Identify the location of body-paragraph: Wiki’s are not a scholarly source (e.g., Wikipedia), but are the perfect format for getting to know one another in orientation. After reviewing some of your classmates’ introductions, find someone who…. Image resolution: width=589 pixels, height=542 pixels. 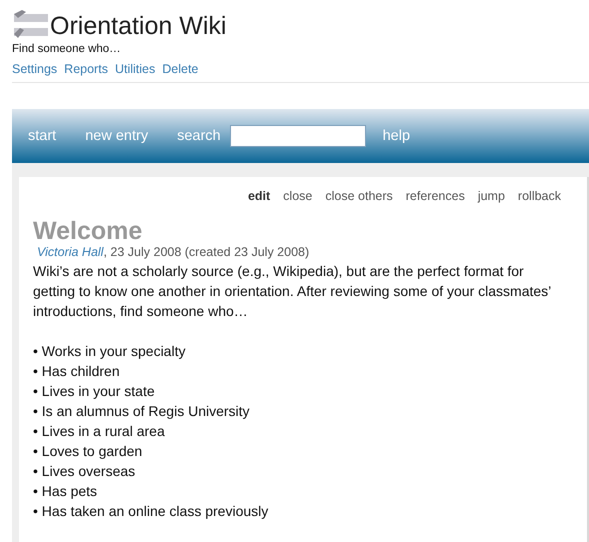
(292, 291).